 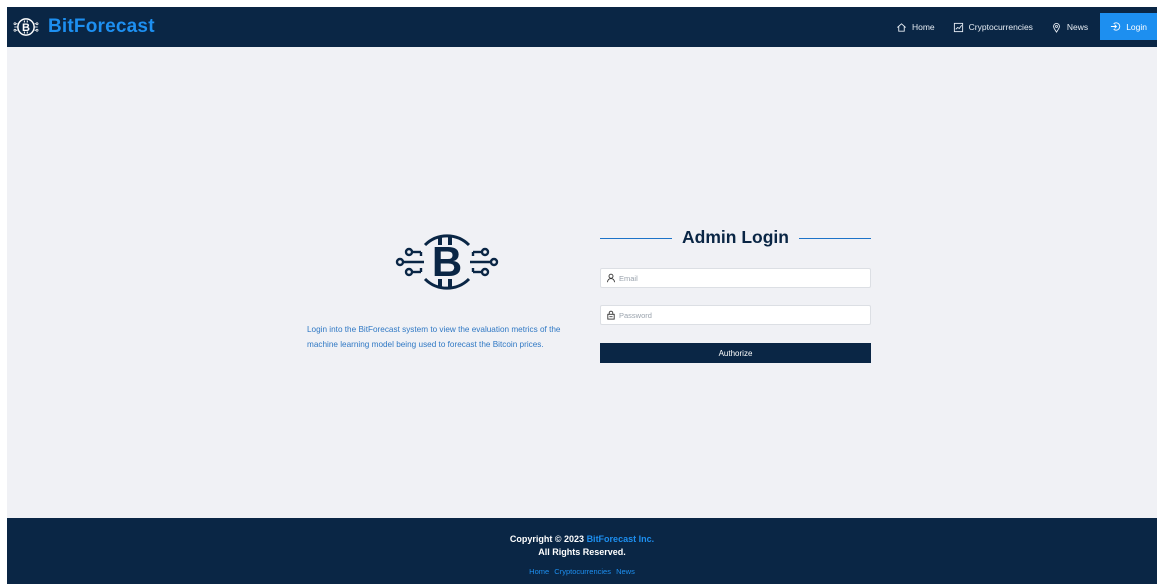 What do you see at coordinates (923, 27) in the screenshot?
I see `nav-home-label: Home` at bounding box center [923, 27].